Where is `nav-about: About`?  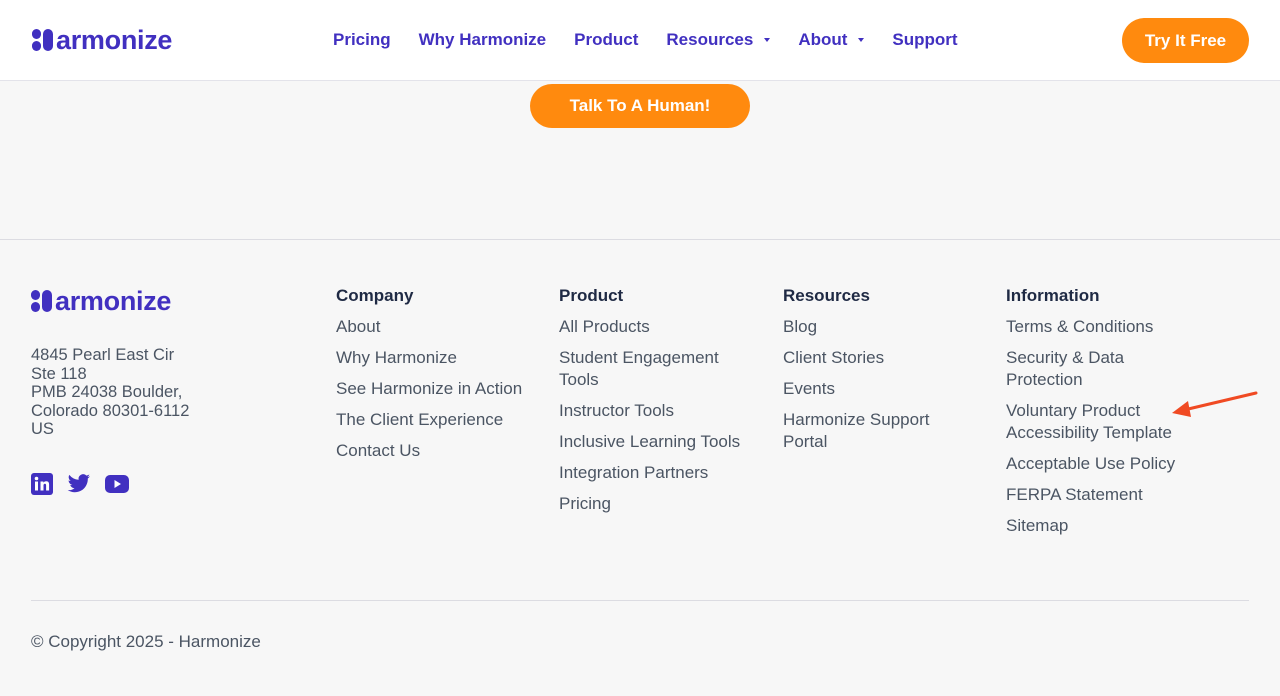 nav-about: About is located at coordinates (831, 40).